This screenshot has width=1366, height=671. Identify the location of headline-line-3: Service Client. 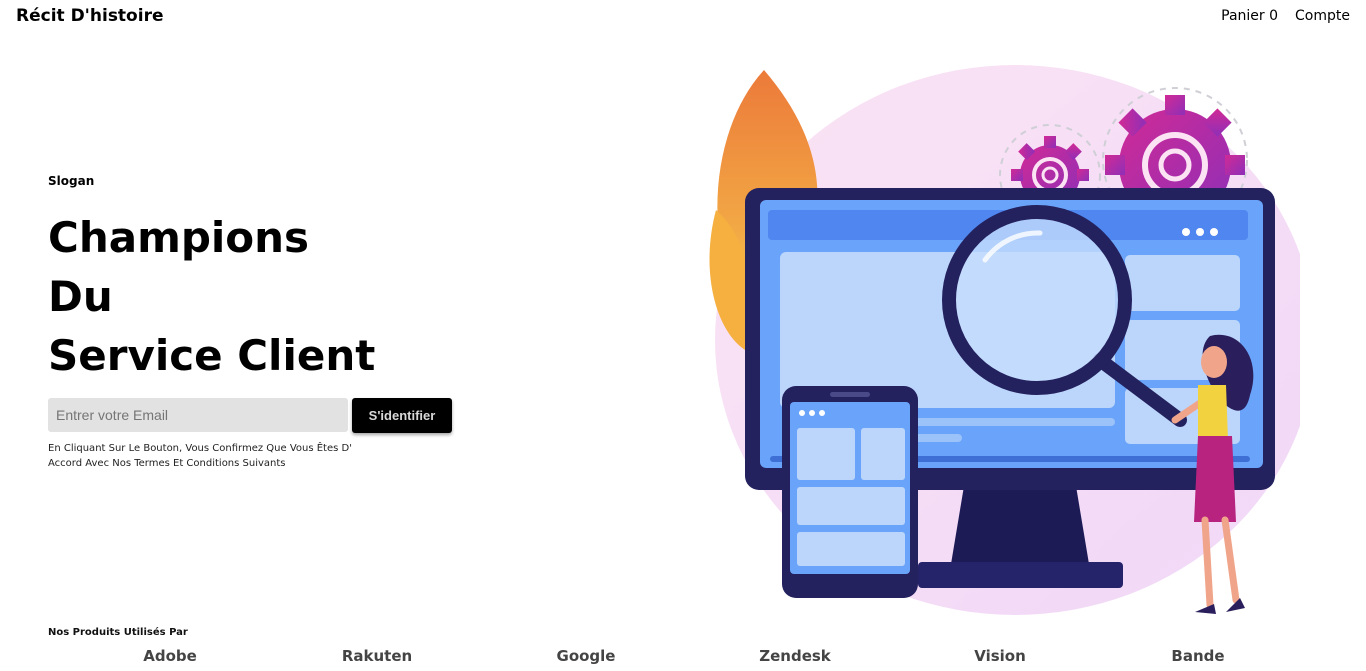
(212, 355).